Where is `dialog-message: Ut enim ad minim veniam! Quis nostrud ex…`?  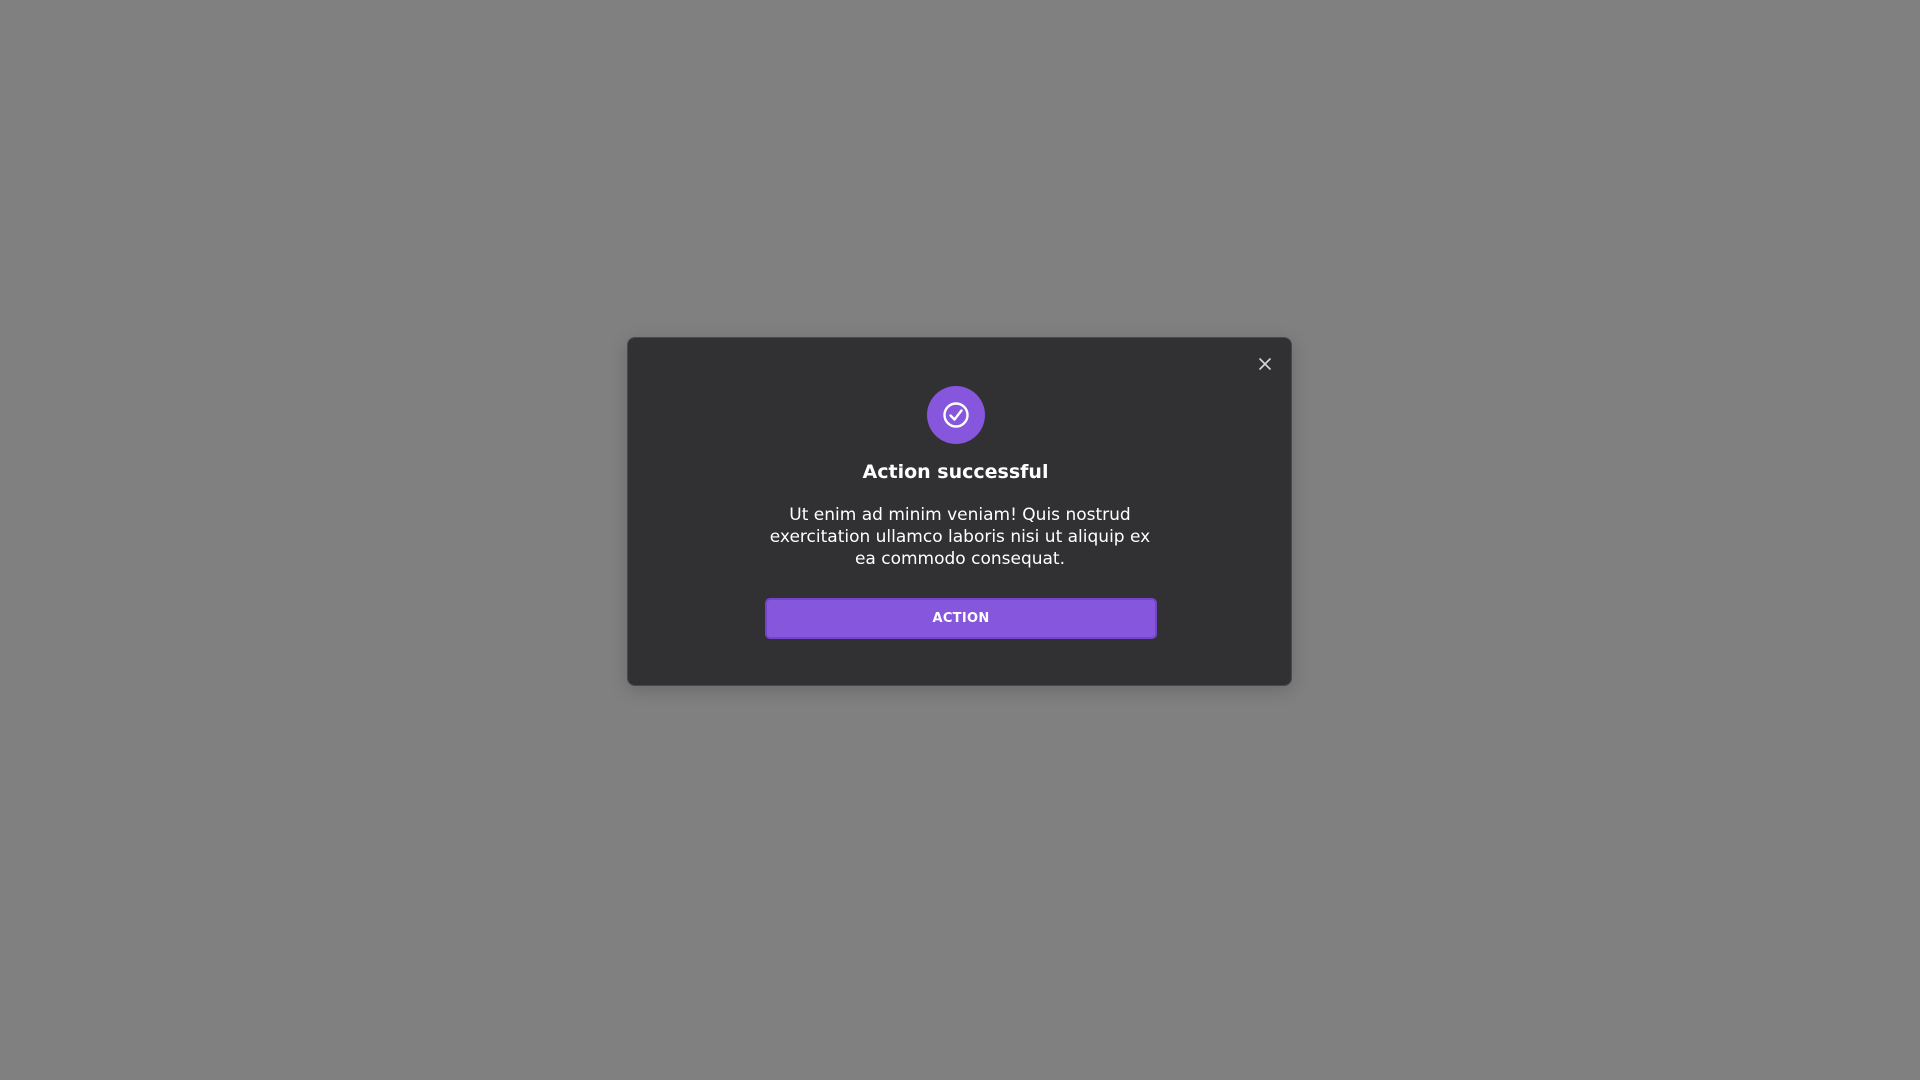 dialog-message: Ut enim ad minim veniam! Quis nostrud ex… is located at coordinates (960, 537).